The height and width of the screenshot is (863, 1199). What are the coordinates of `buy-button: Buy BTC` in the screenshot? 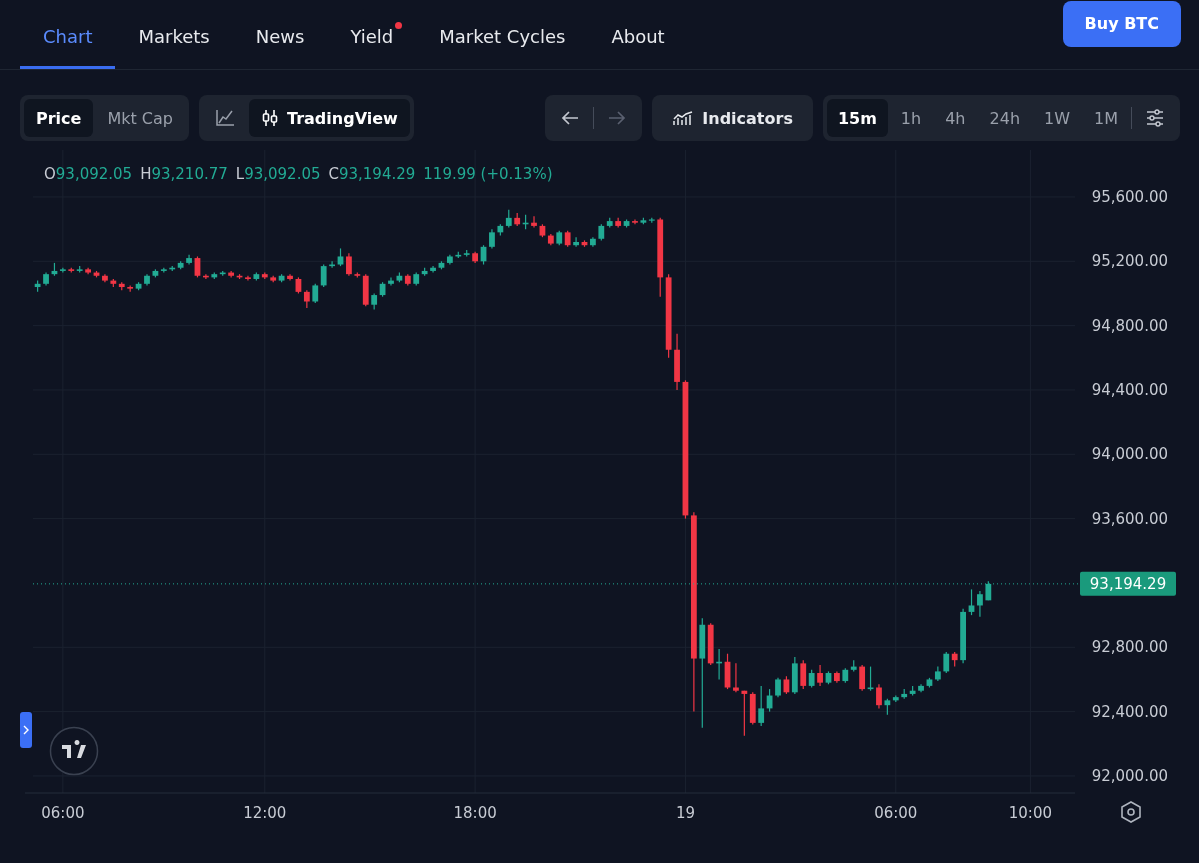 It's located at (1121, 23).